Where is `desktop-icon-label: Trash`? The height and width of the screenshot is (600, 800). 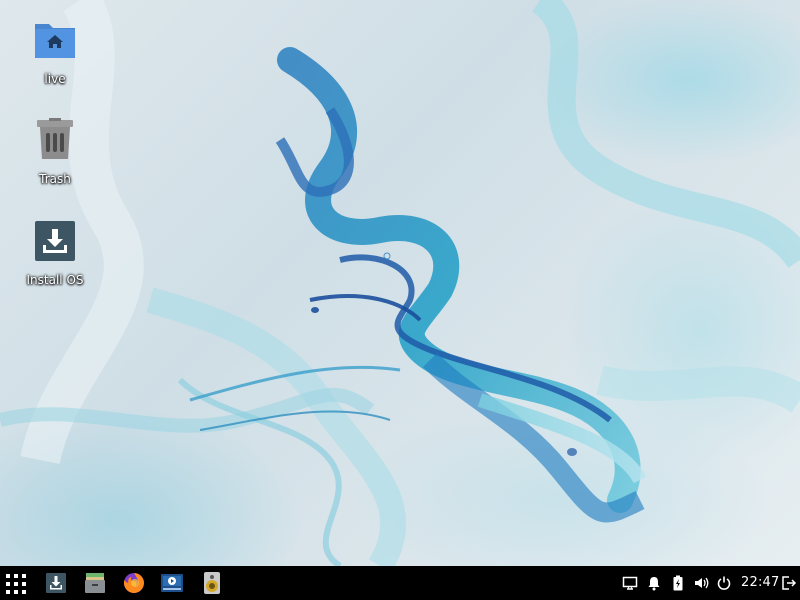 desktop-icon-label: Trash is located at coordinates (55, 179).